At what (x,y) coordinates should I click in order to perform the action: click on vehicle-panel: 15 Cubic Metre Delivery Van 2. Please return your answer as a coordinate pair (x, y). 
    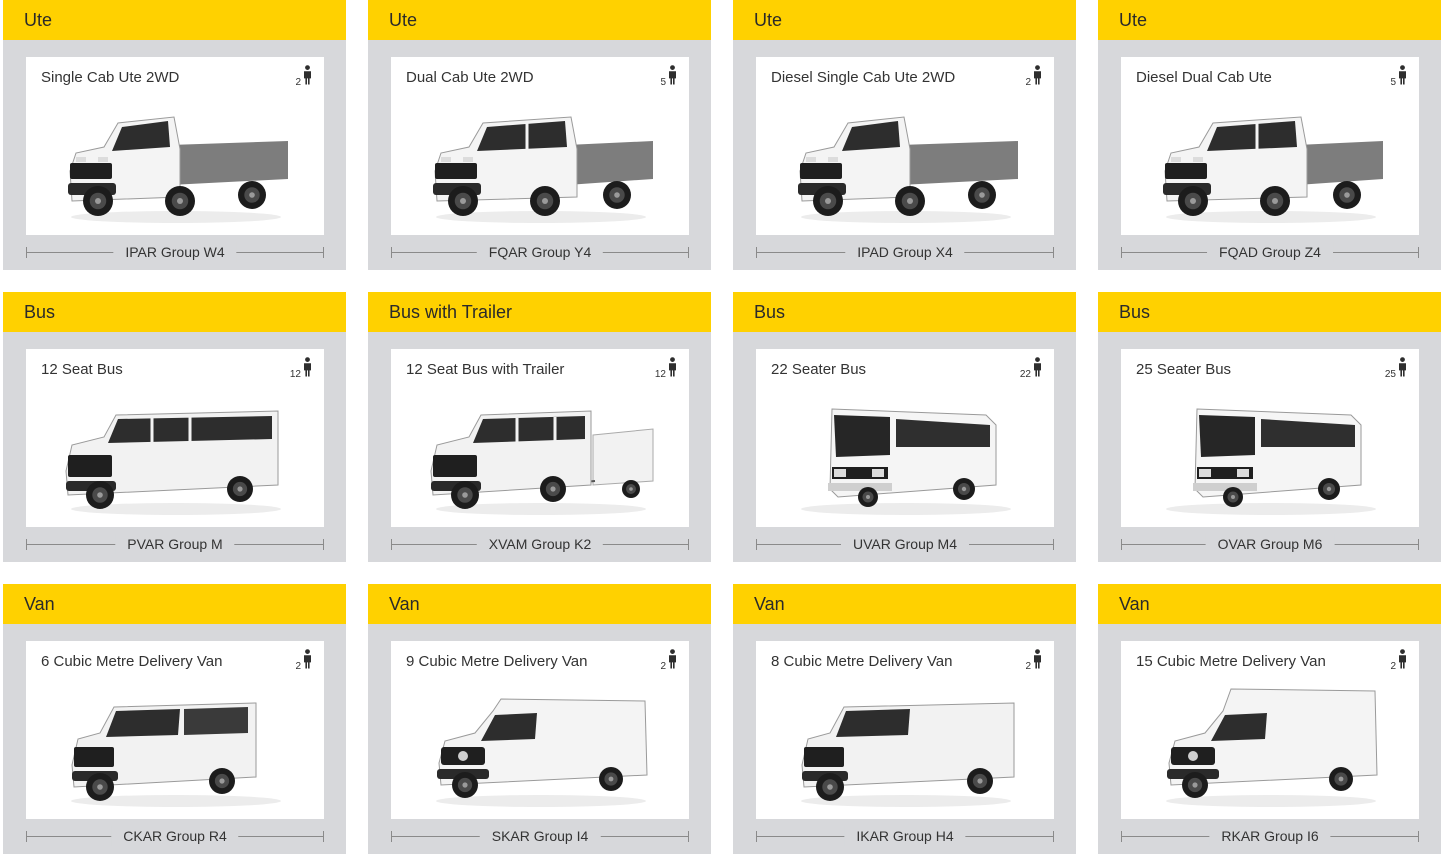
    Looking at the image, I should click on (1270, 730).